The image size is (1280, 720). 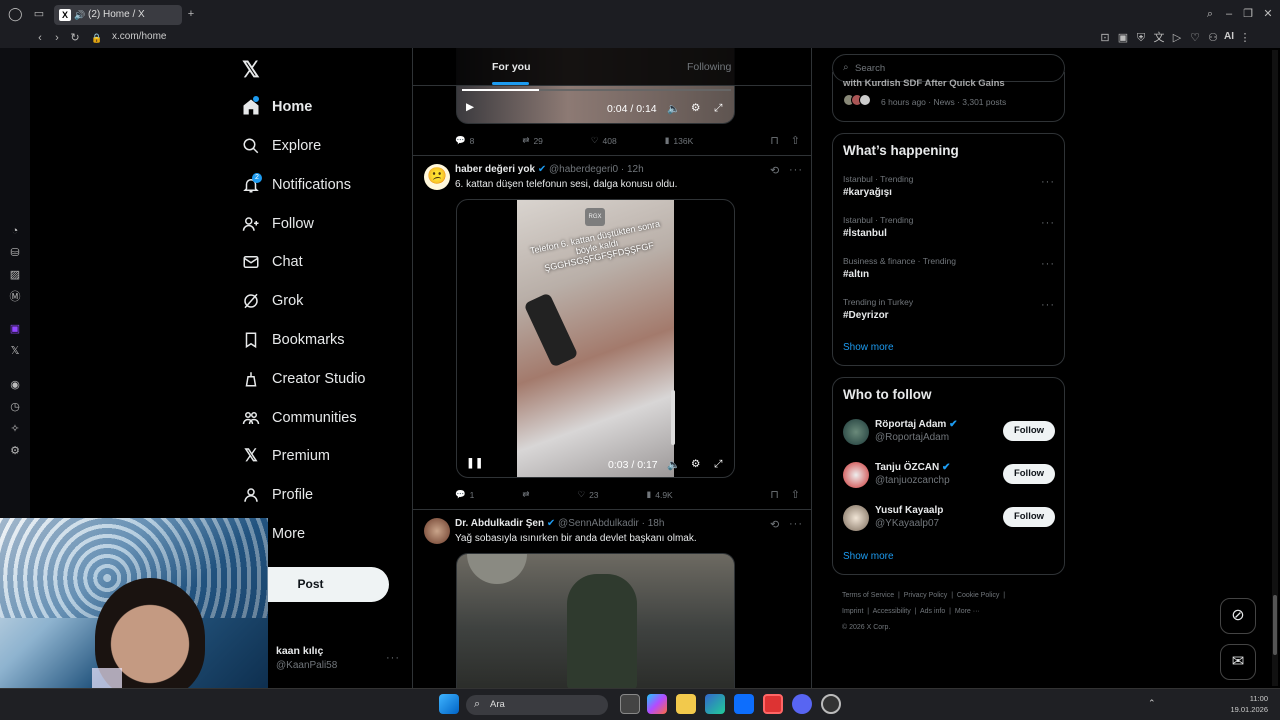 What do you see at coordinates (464, 494) in the screenshot?
I see `post1-reply: 💬 1` at bounding box center [464, 494].